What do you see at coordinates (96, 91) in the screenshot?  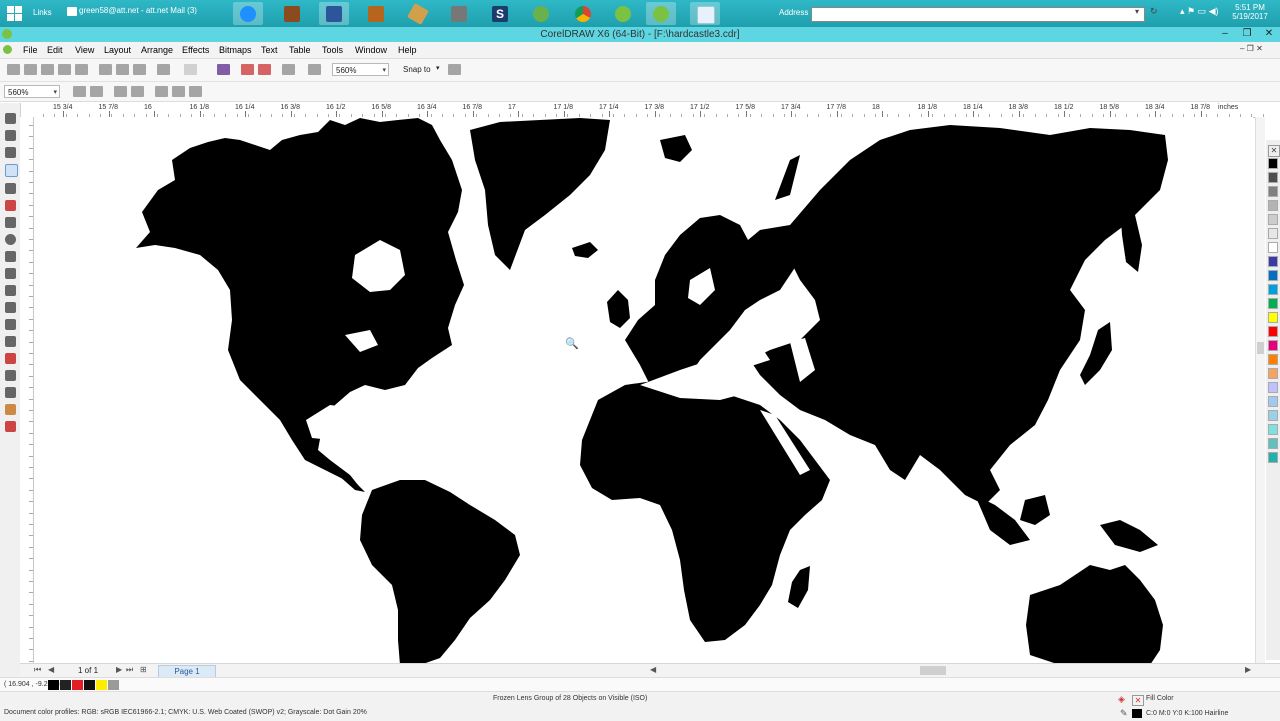 I see `zoom-out-icon` at bounding box center [96, 91].